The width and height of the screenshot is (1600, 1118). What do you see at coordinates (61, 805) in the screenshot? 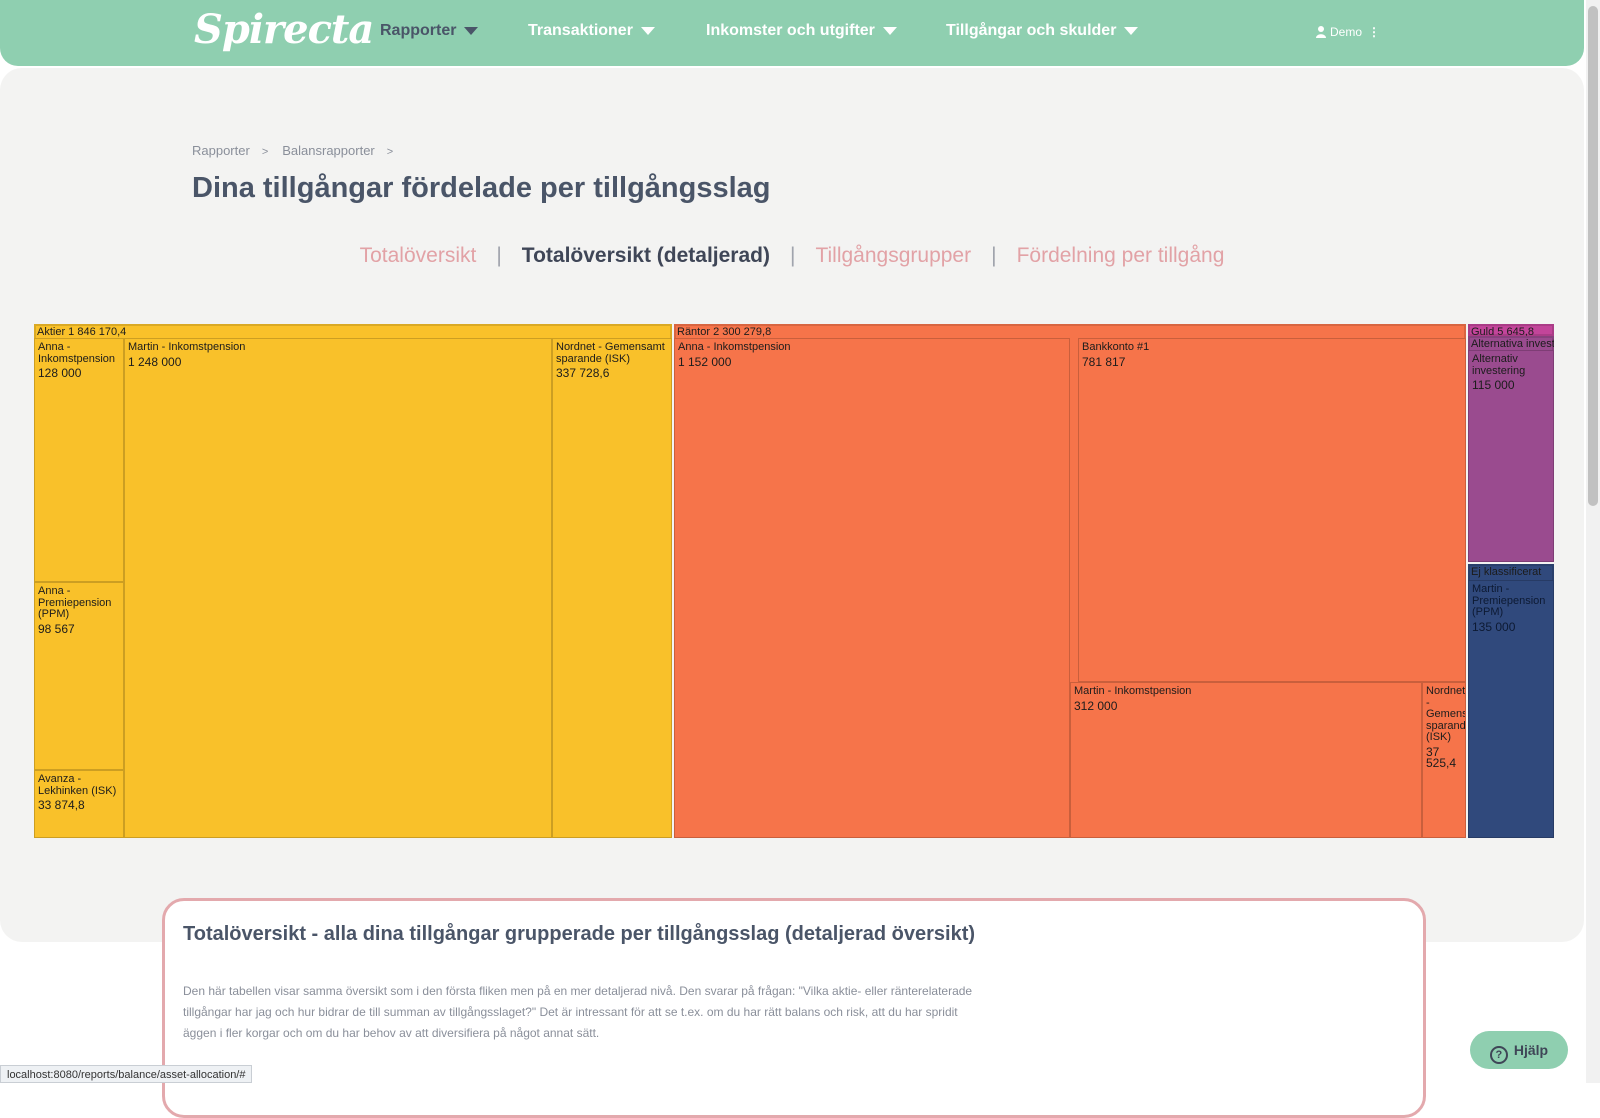
I see `treemap-cell-value: 33 874,8` at bounding box center [61, 805].